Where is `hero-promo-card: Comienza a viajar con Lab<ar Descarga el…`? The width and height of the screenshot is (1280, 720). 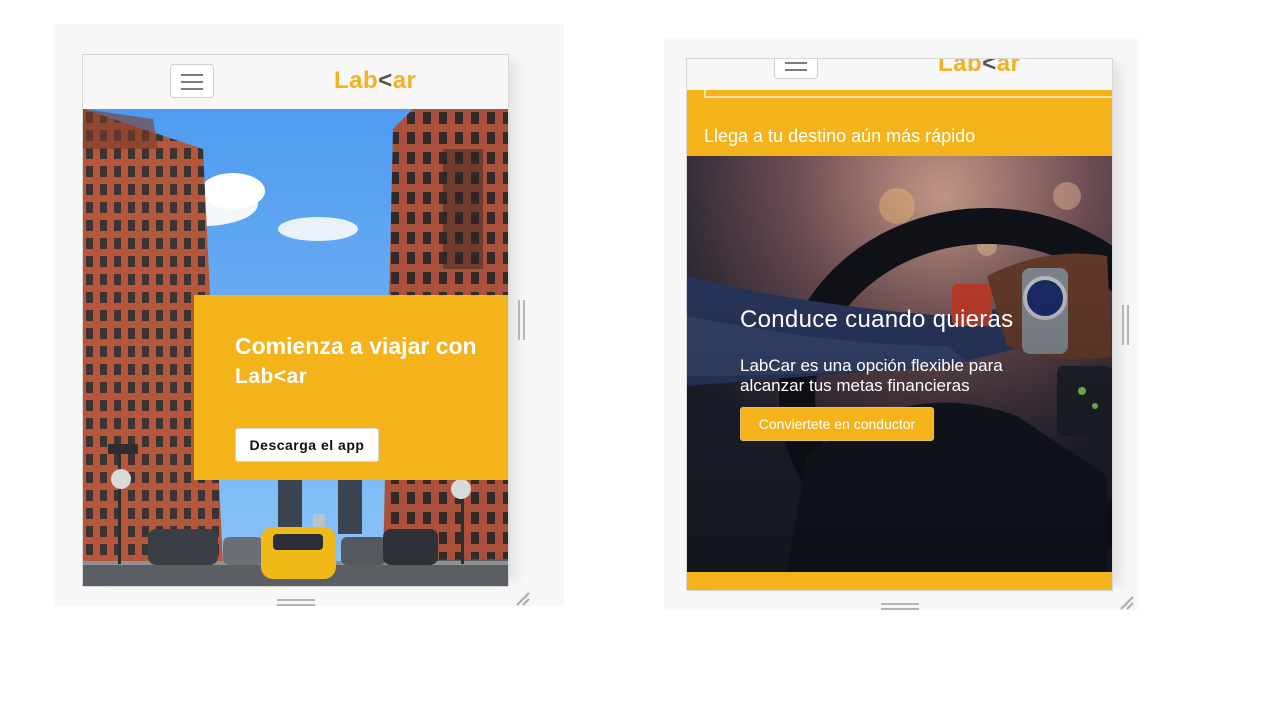
hero-promo-card: Comienza a viajar con Lab<ar Descarga el… is located at coordinates (351, 387).